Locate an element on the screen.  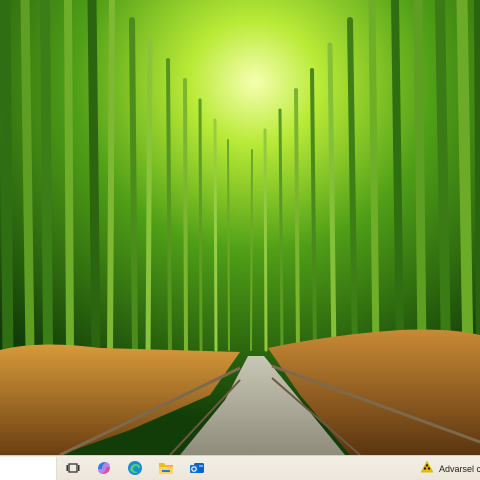
search-input is located at coordinates (28, 468).